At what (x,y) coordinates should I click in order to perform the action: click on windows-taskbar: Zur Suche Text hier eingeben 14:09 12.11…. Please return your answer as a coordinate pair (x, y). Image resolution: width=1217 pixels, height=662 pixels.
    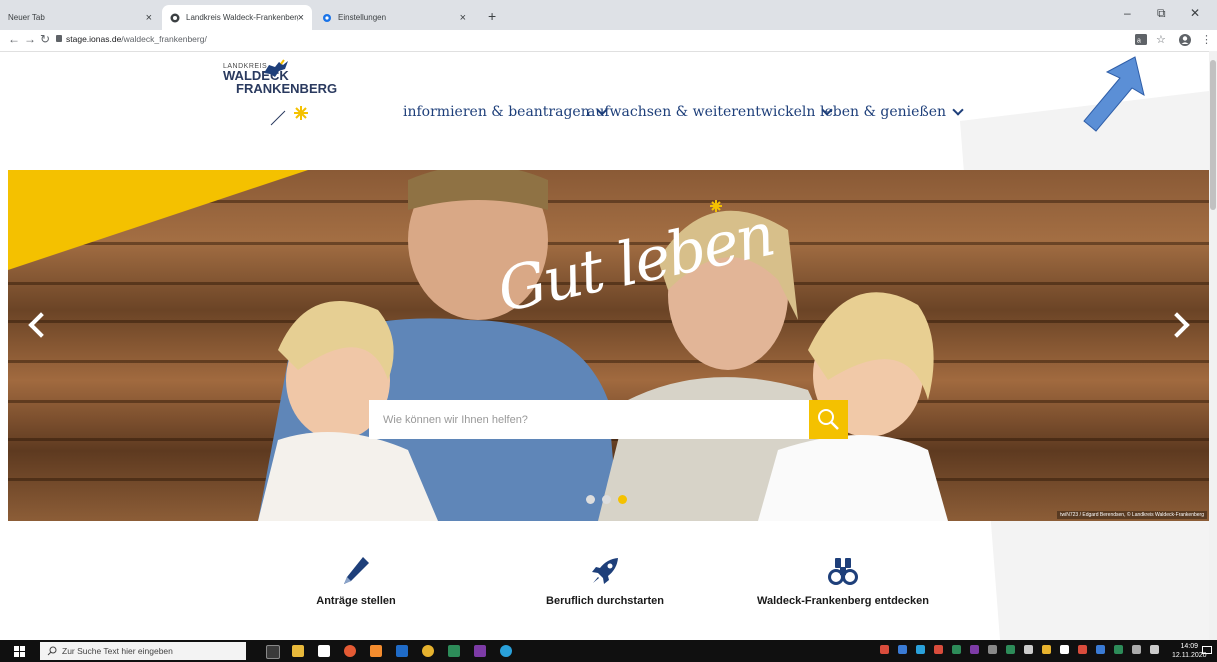
    Looking at the image, I should click on (608, 651).